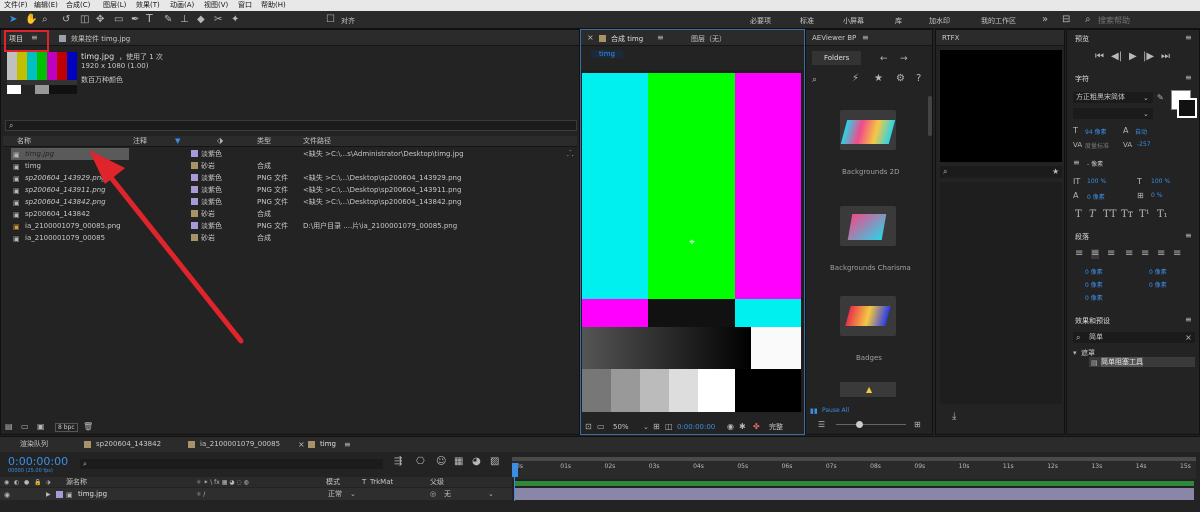 The image size is (1200, 512). Describe the element at coordinates (66, 427) in the screenshot. I see `bpc-indicator: 8 bpc` at that location.